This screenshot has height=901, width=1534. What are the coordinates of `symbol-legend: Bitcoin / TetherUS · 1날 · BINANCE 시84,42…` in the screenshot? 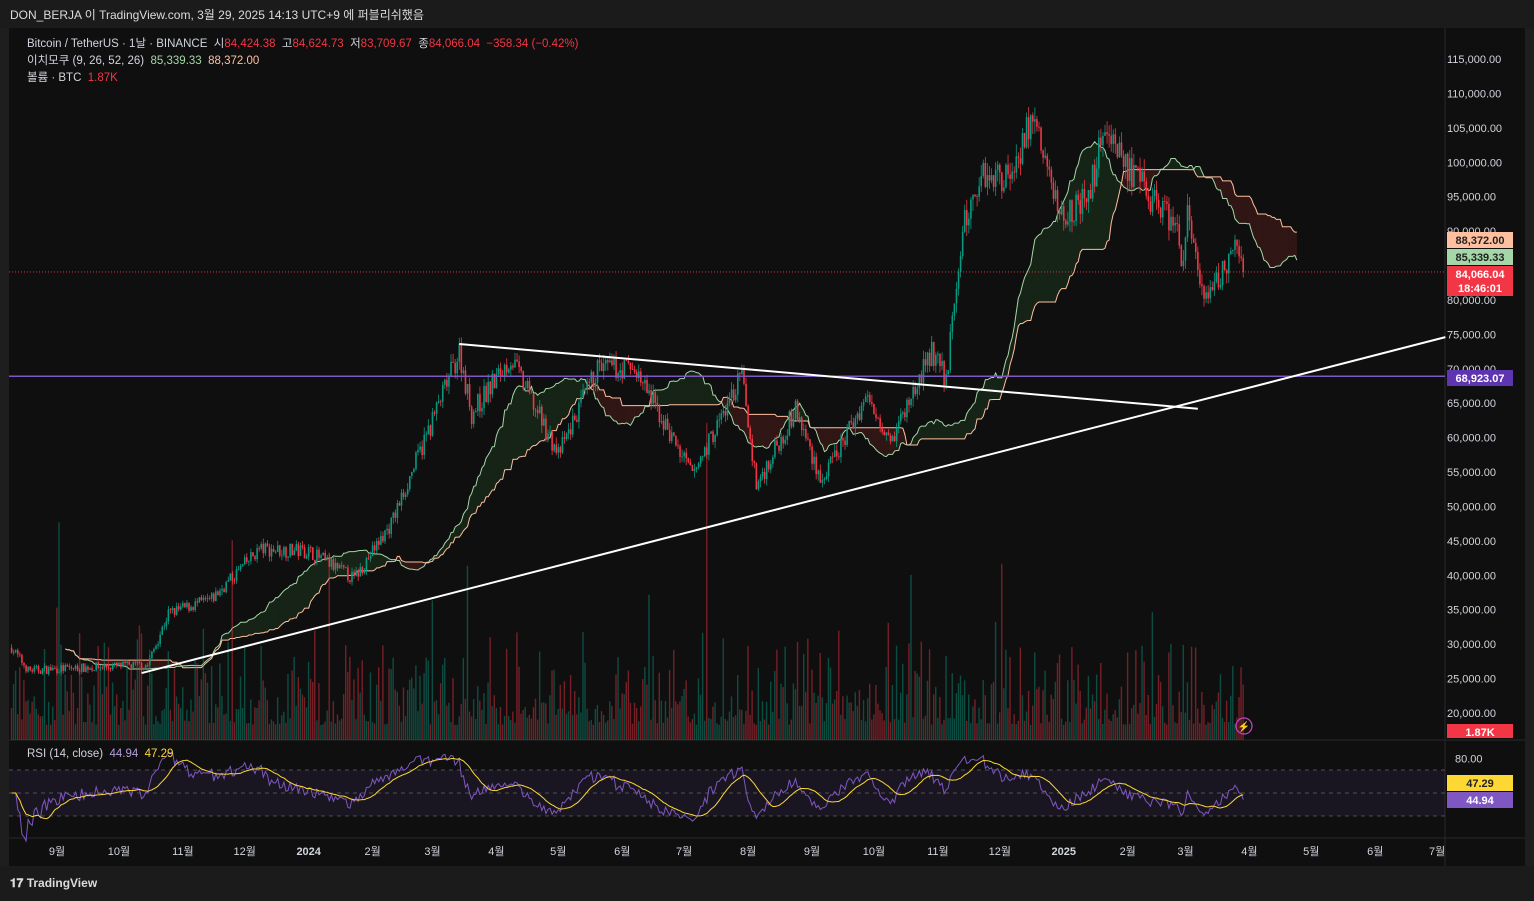 It's located at (302, 43).